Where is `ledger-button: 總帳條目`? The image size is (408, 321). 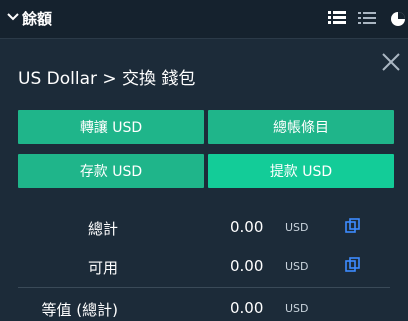 ledger-button: 總帳條目 is located at coordinates (301, 127).